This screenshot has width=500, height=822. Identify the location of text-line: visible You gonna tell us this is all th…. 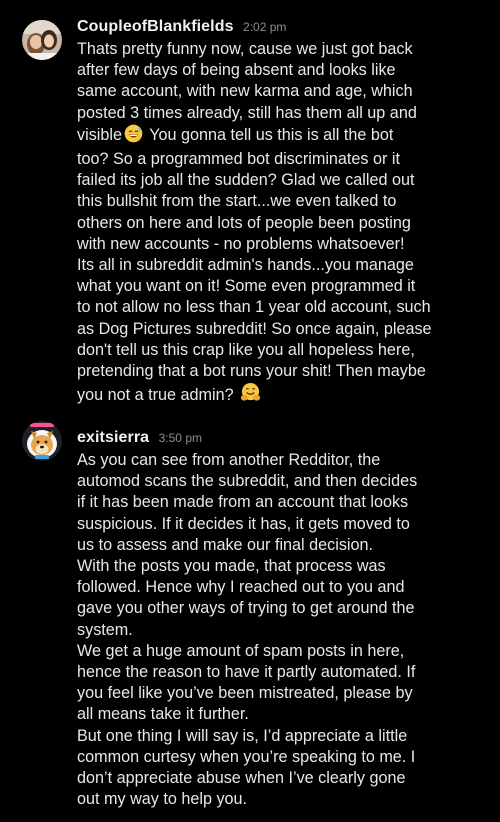
(282, 136).